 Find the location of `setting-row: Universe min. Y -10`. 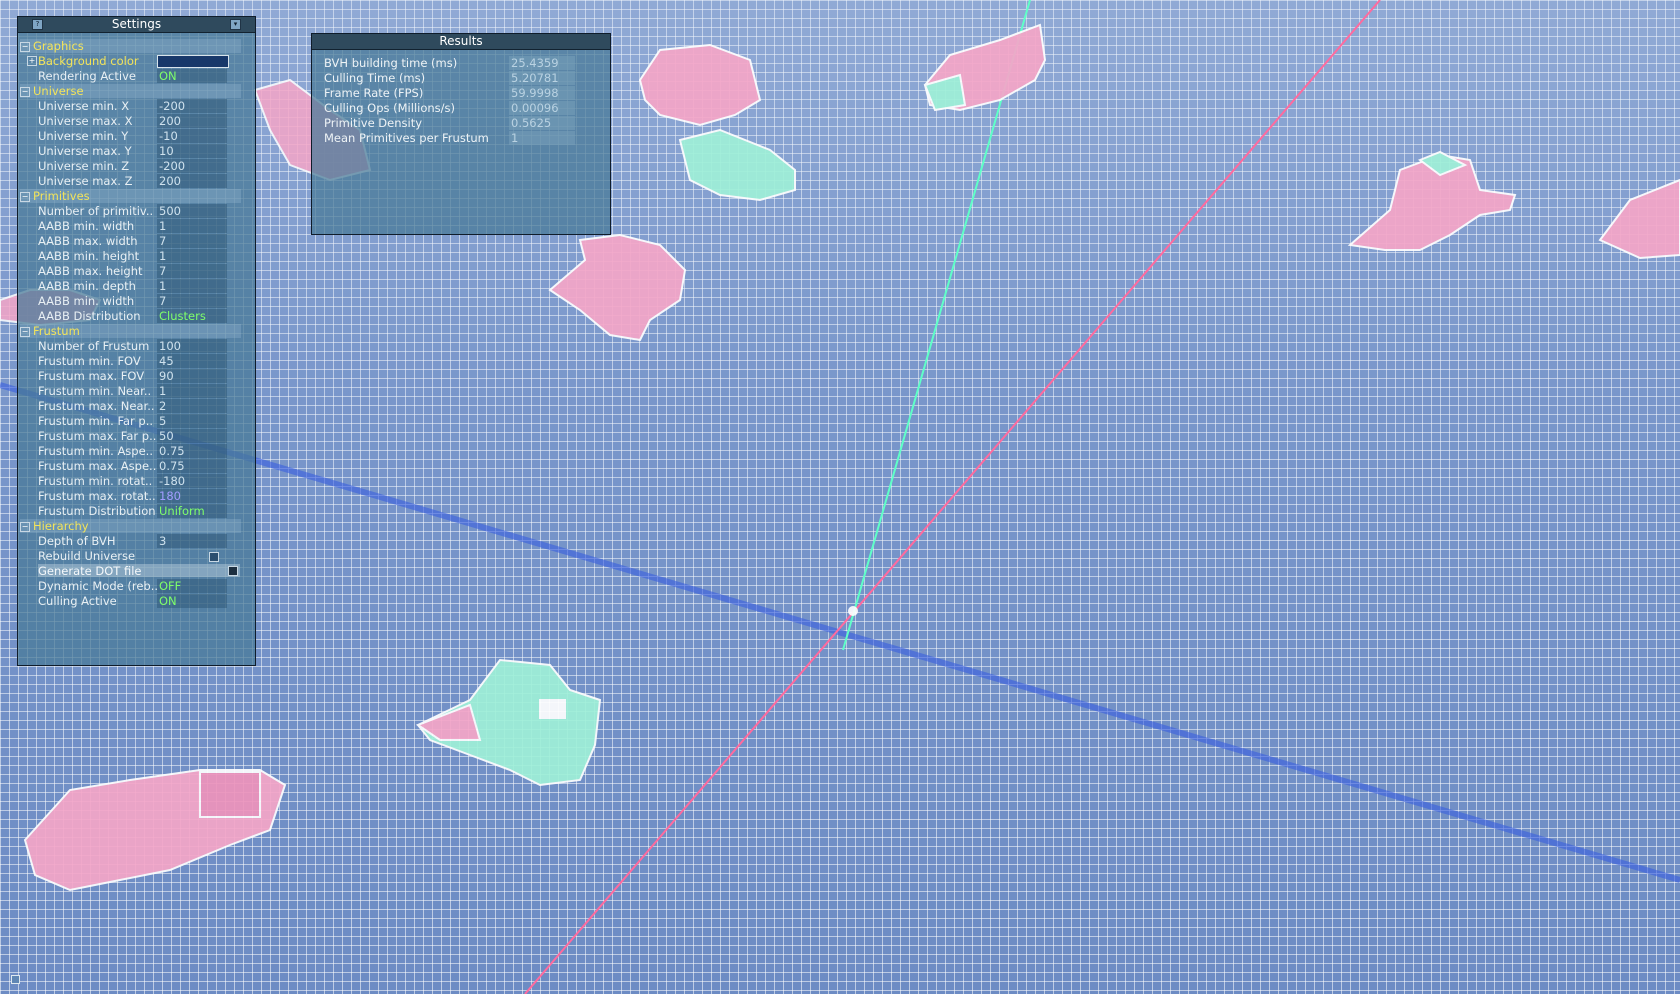

setting-row: Universe min. Y -10 is located at coordinates (133, 136).